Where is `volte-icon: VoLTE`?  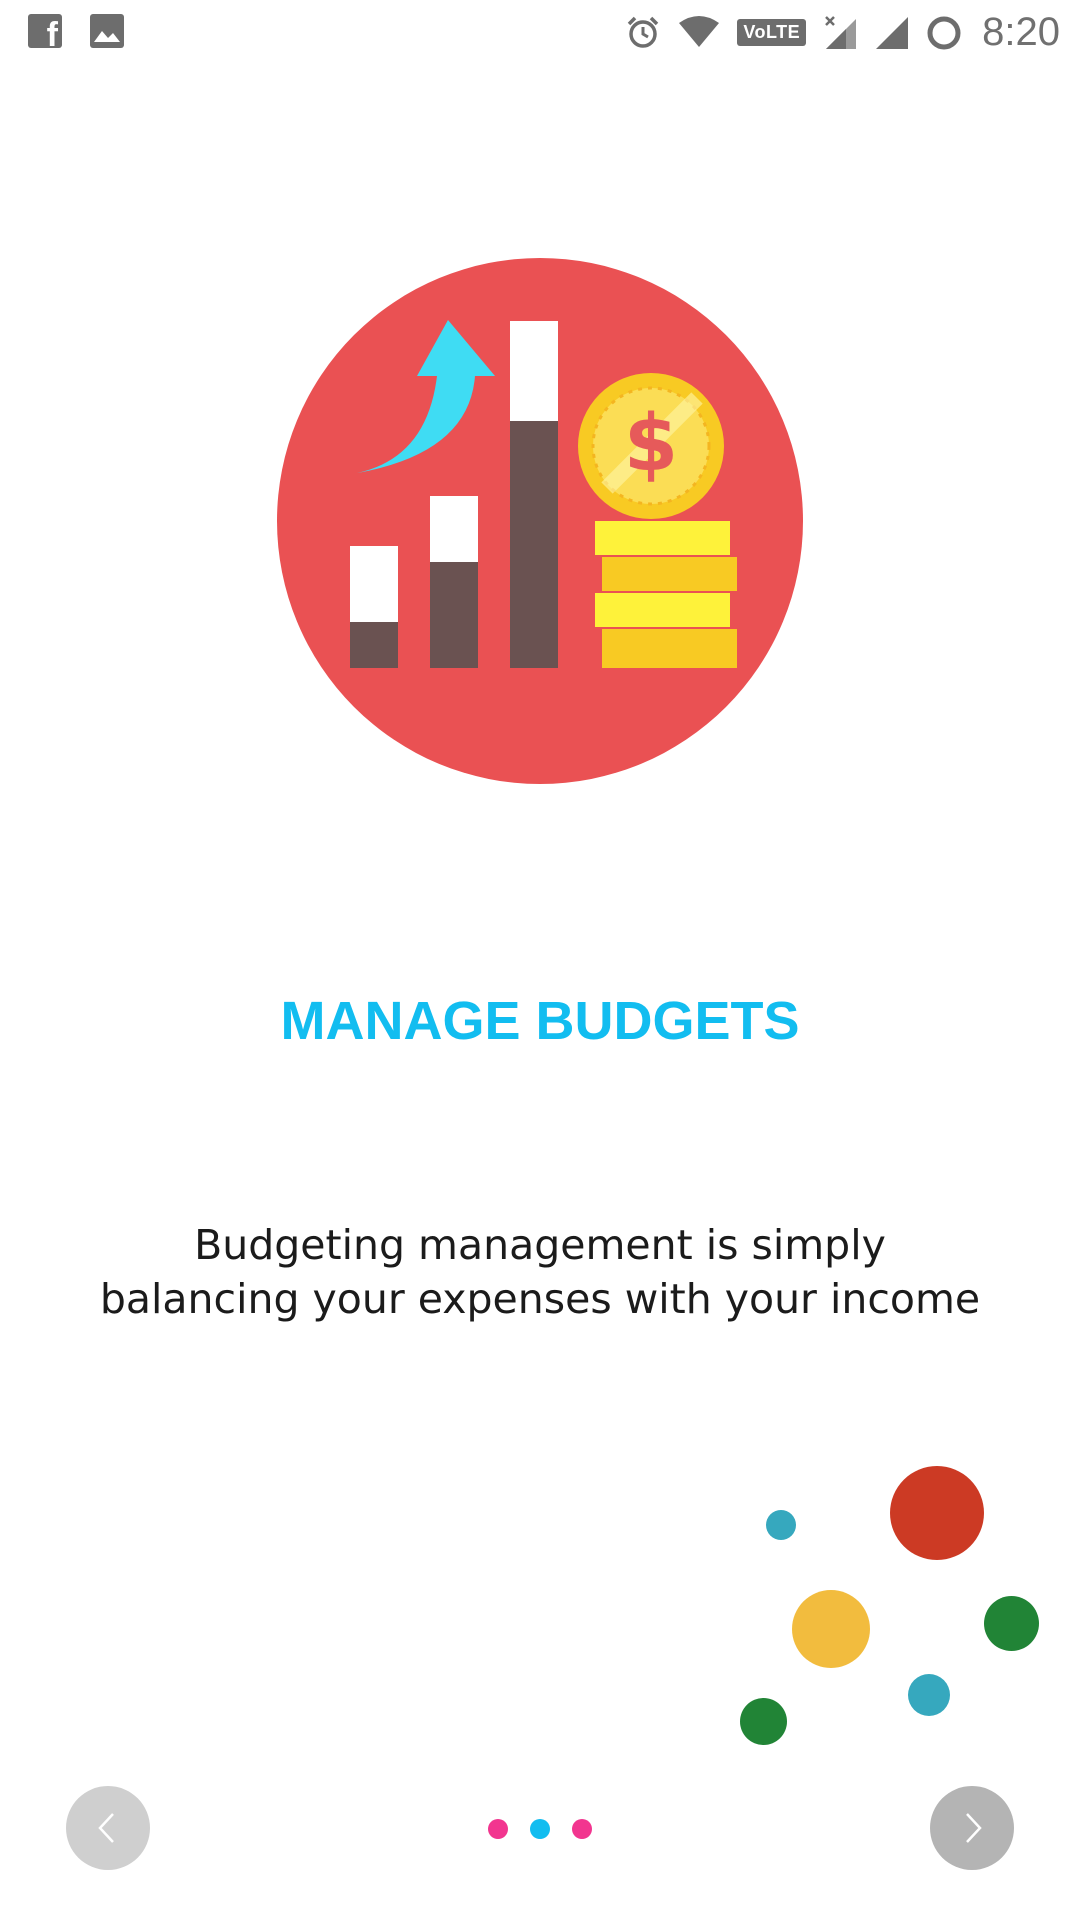
volte-icon: VoLTE is located at coordinates (772, 32).